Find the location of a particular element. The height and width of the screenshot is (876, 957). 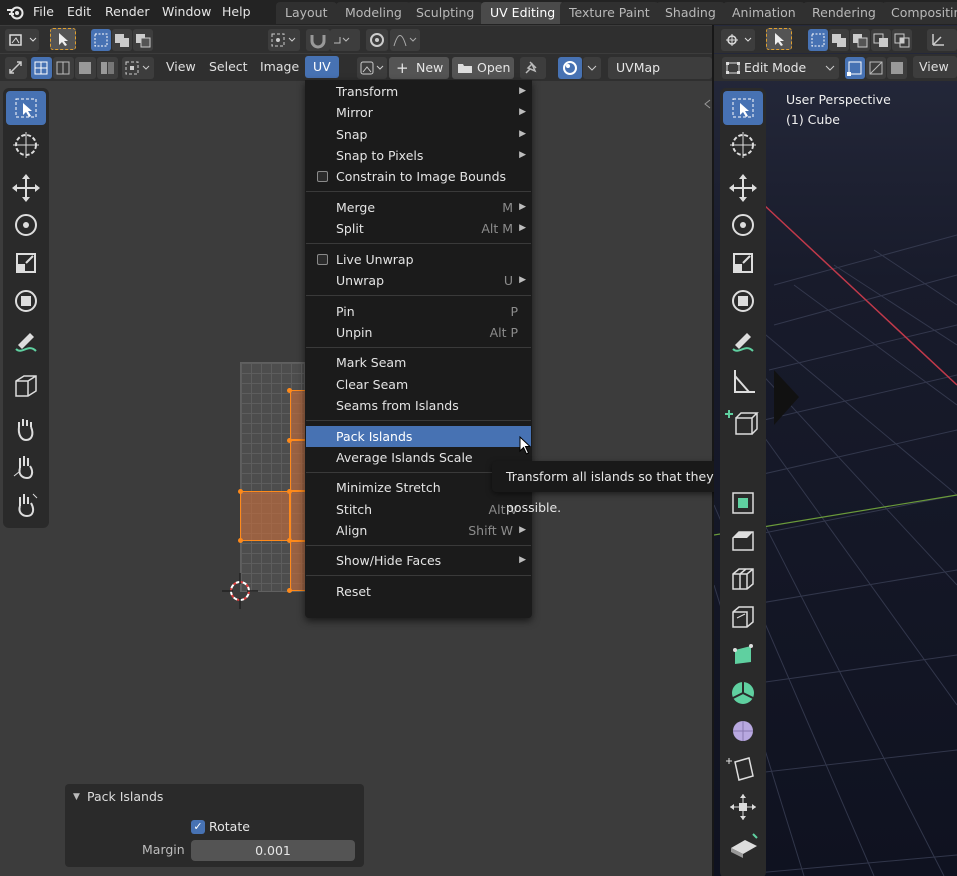

tab-texture-paint: Texture Paint is located at coordinates (609, 13).